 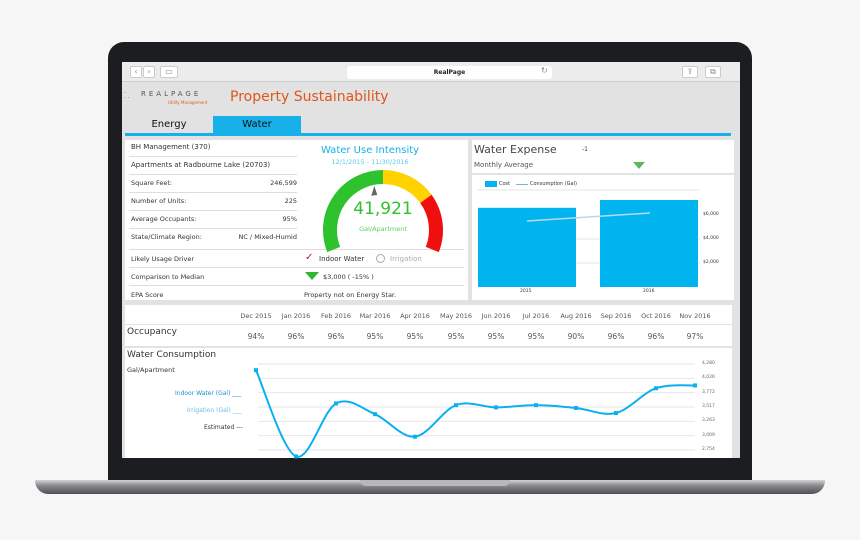 What do you see at coordinates (415, 436) in the screenshot?
I see `data-point-Apr-2016` at bounding box center [415, 436].